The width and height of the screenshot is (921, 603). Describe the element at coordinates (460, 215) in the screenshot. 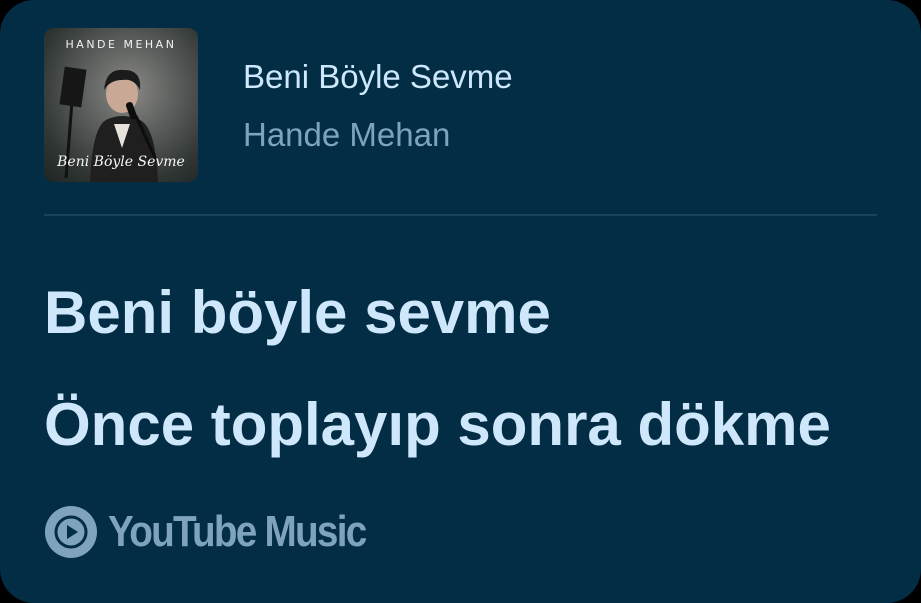

I see `divider` at that location.